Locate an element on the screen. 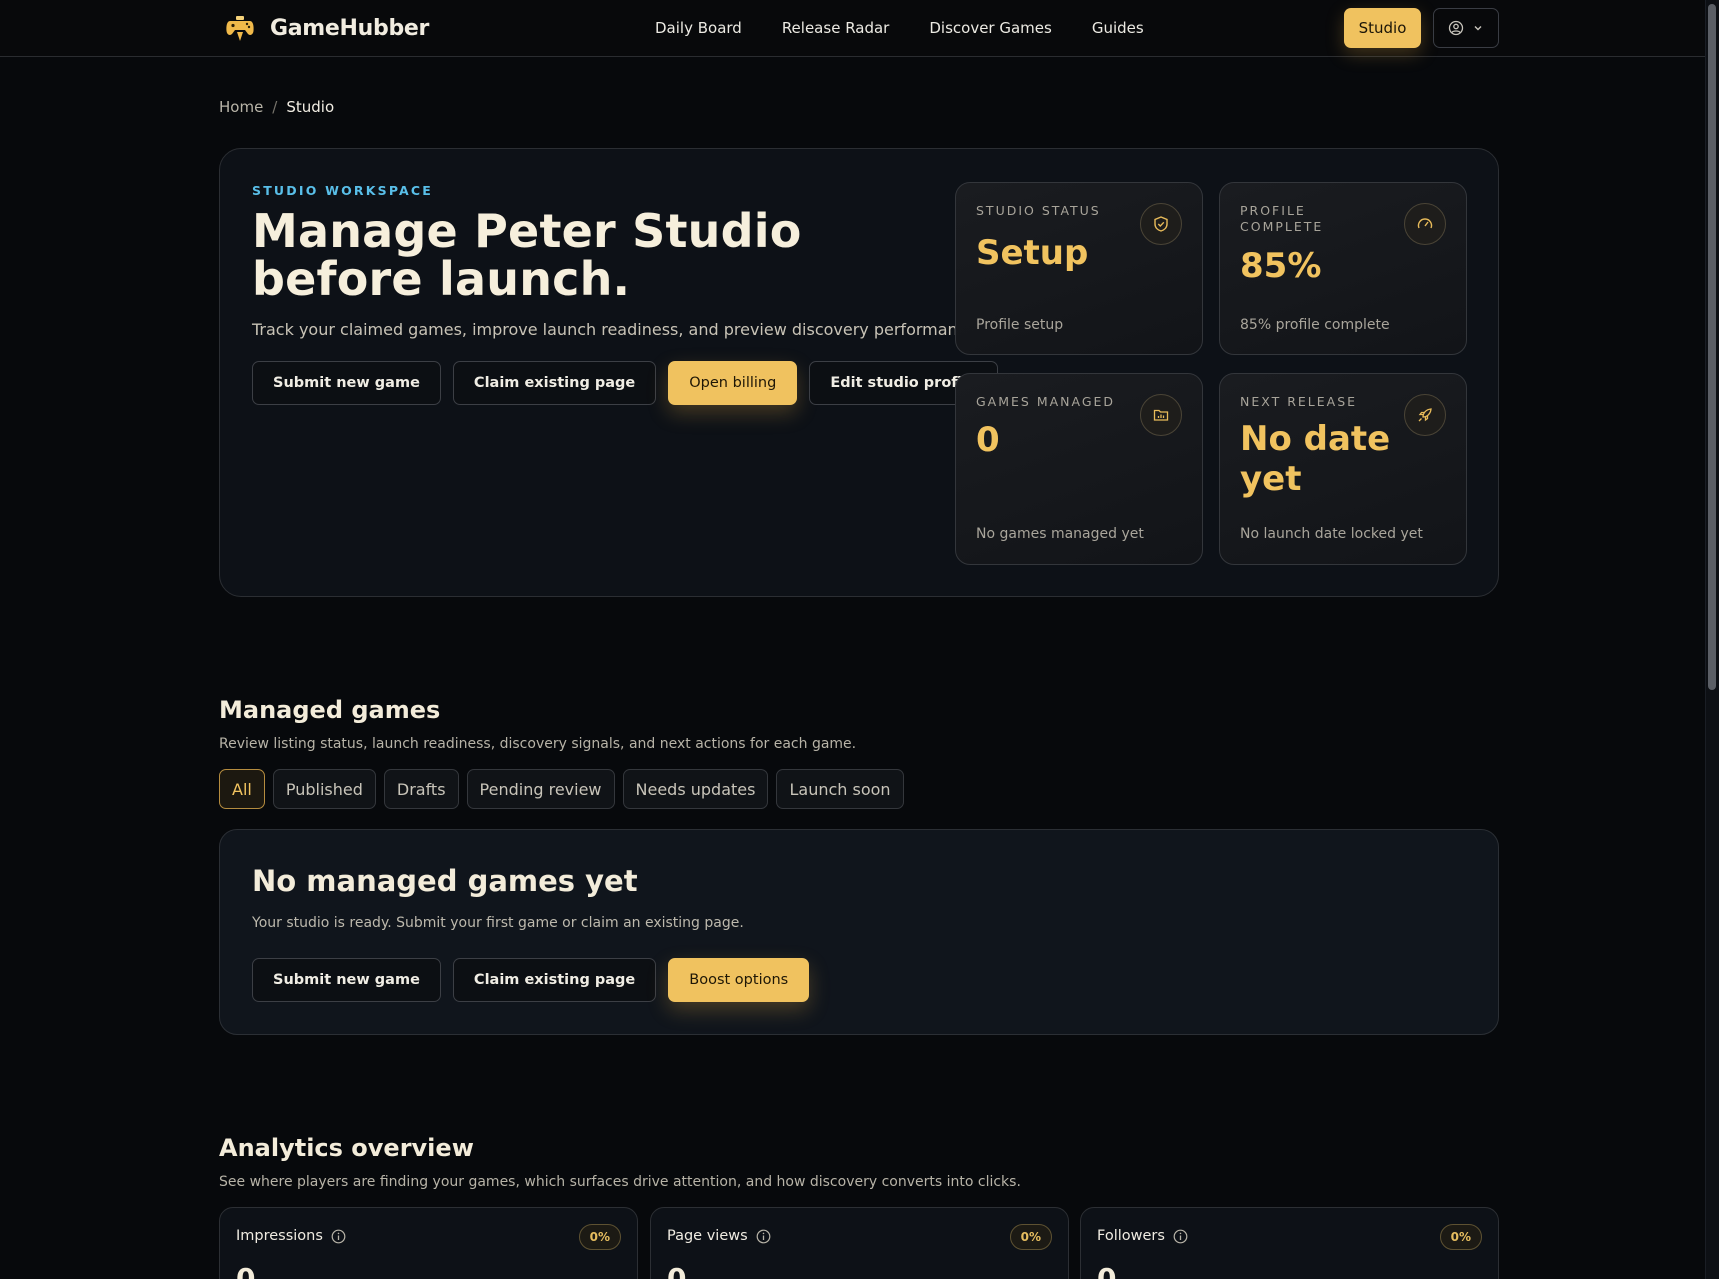  studio-button: Studio is located at coordinates (1382, 28).